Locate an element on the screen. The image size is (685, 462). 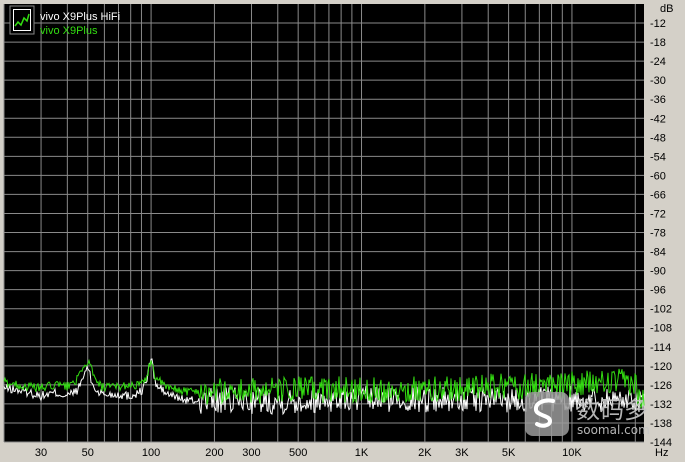
x-tick-label: 5K is located at coordinates (509, 453).